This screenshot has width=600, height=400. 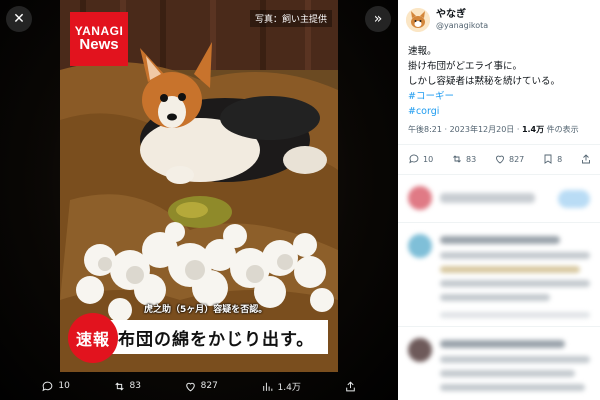 I want to click on viewer-views-button: 1.4万, so click(x=281, y=386).